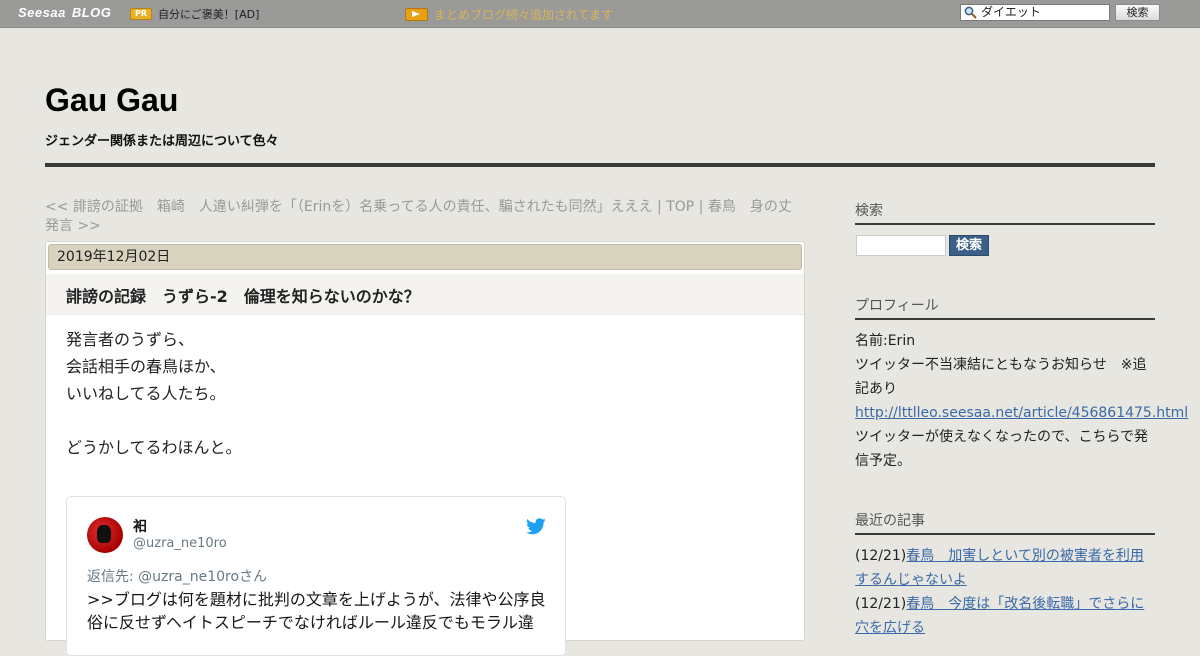 Image resolution: width=1200 pixels, height=656 pixels. What do you see at coordinates (111, 100) in the screenshot?
I see `site-title: Gau Gau` at bounding box center [111, 100].